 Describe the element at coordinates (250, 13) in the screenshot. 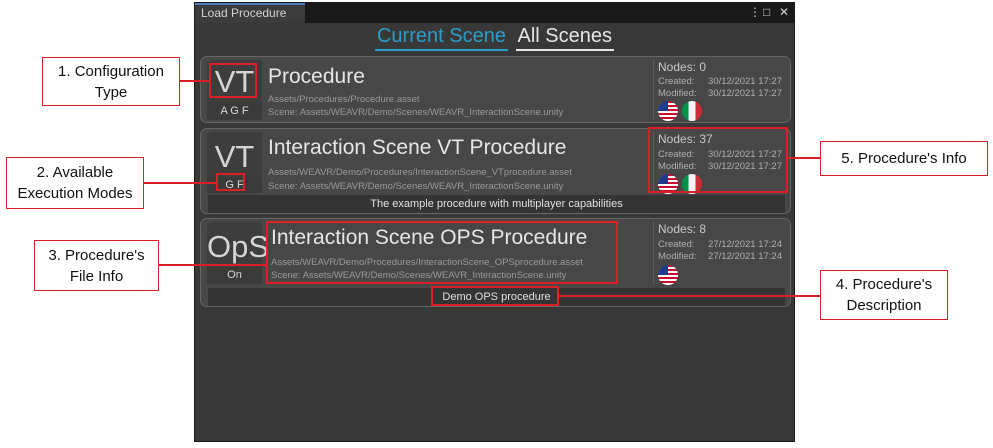

I see `window-tab: Load Procedure` at that location.